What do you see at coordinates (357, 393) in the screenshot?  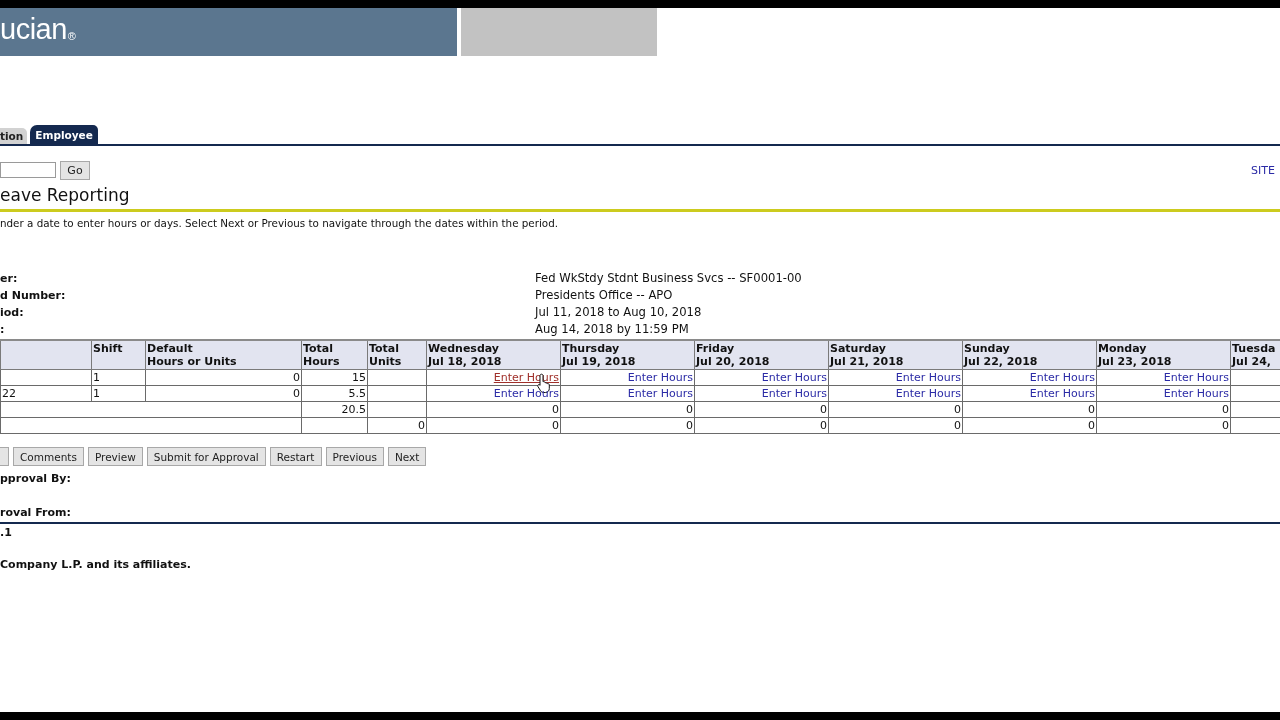 I see `table-cell: 5.5` at bounding box center [357, 393].